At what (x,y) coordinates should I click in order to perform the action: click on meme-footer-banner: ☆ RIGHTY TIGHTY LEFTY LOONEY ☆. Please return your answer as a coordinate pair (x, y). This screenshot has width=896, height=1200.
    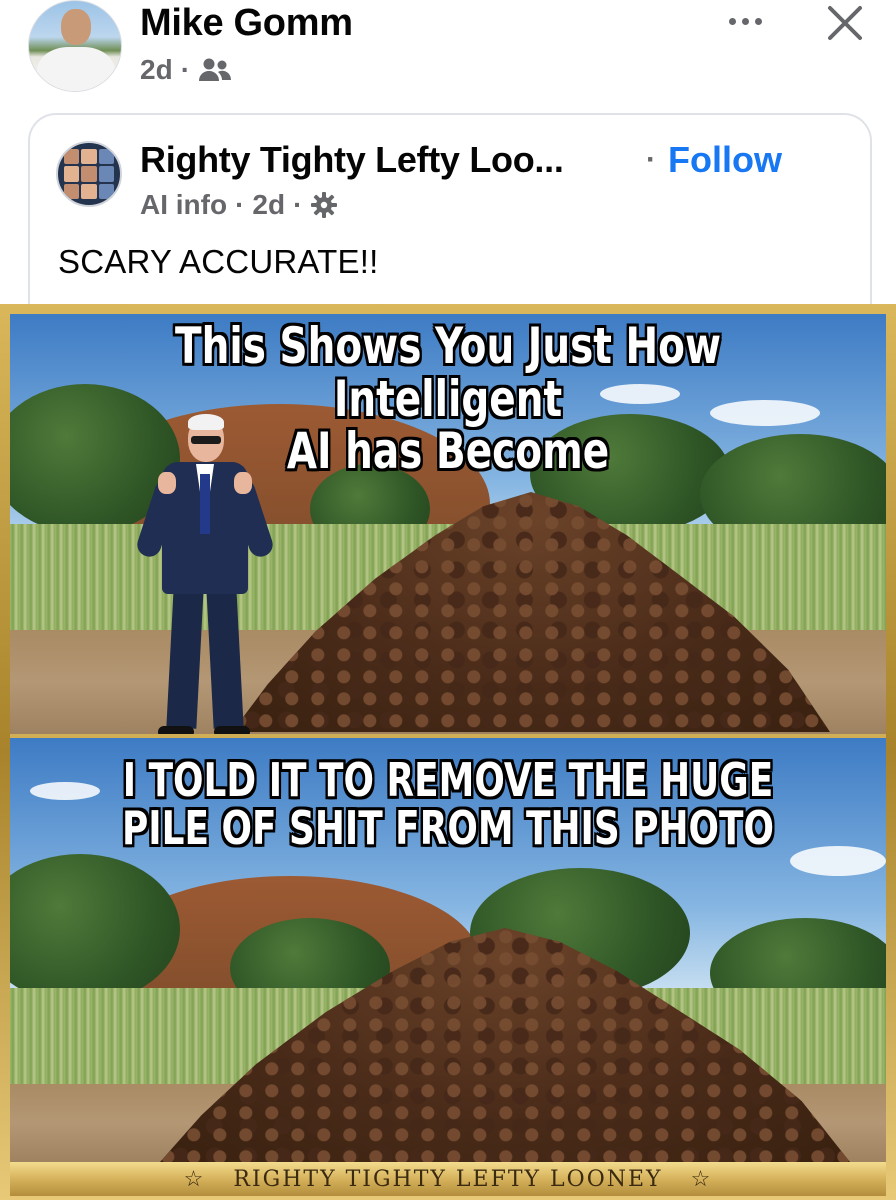
    Looking at the image, I should click on (448, 1179).